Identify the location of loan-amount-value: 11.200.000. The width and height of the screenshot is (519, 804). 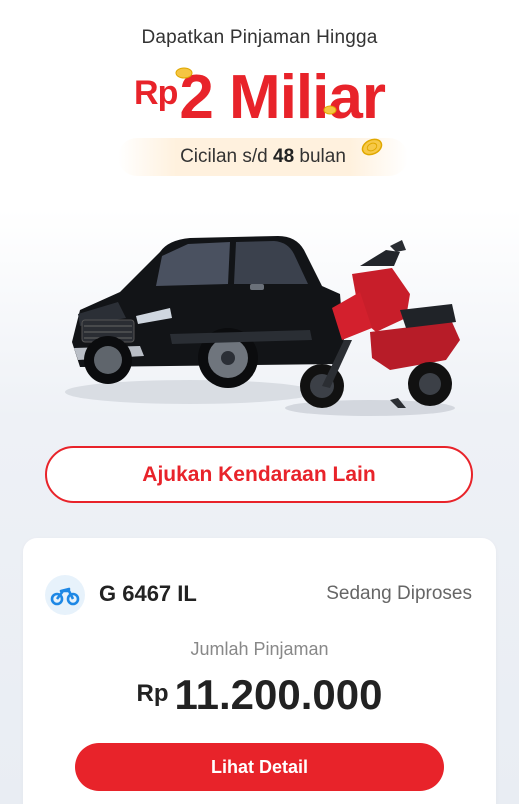
(278, 694).